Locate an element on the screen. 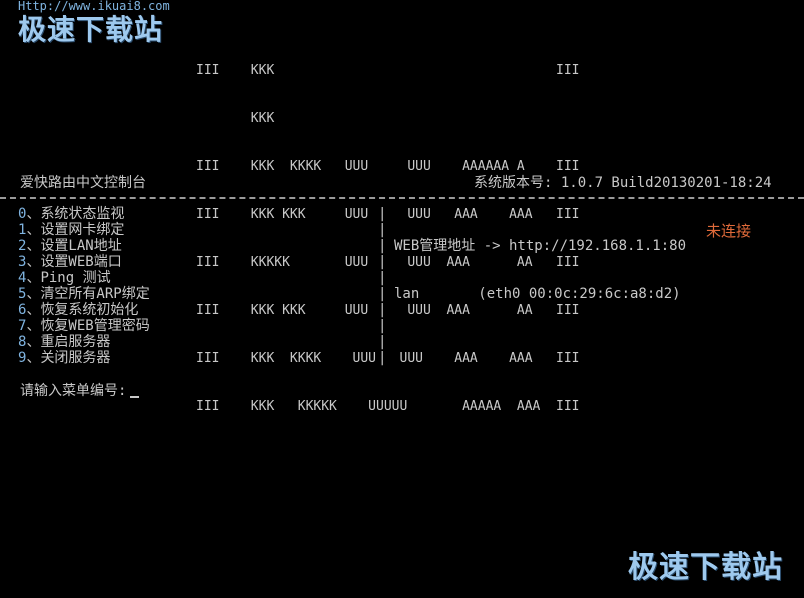 The height and width of the screenshot is (598, 804). menu-item-nic-binding: 1、设置网卡绑定 is located at coordinates (84, 230).